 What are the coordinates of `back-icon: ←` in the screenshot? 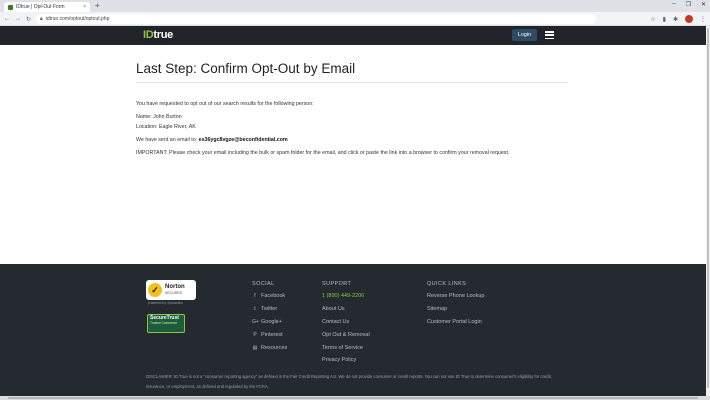 It's located at (7, 19).